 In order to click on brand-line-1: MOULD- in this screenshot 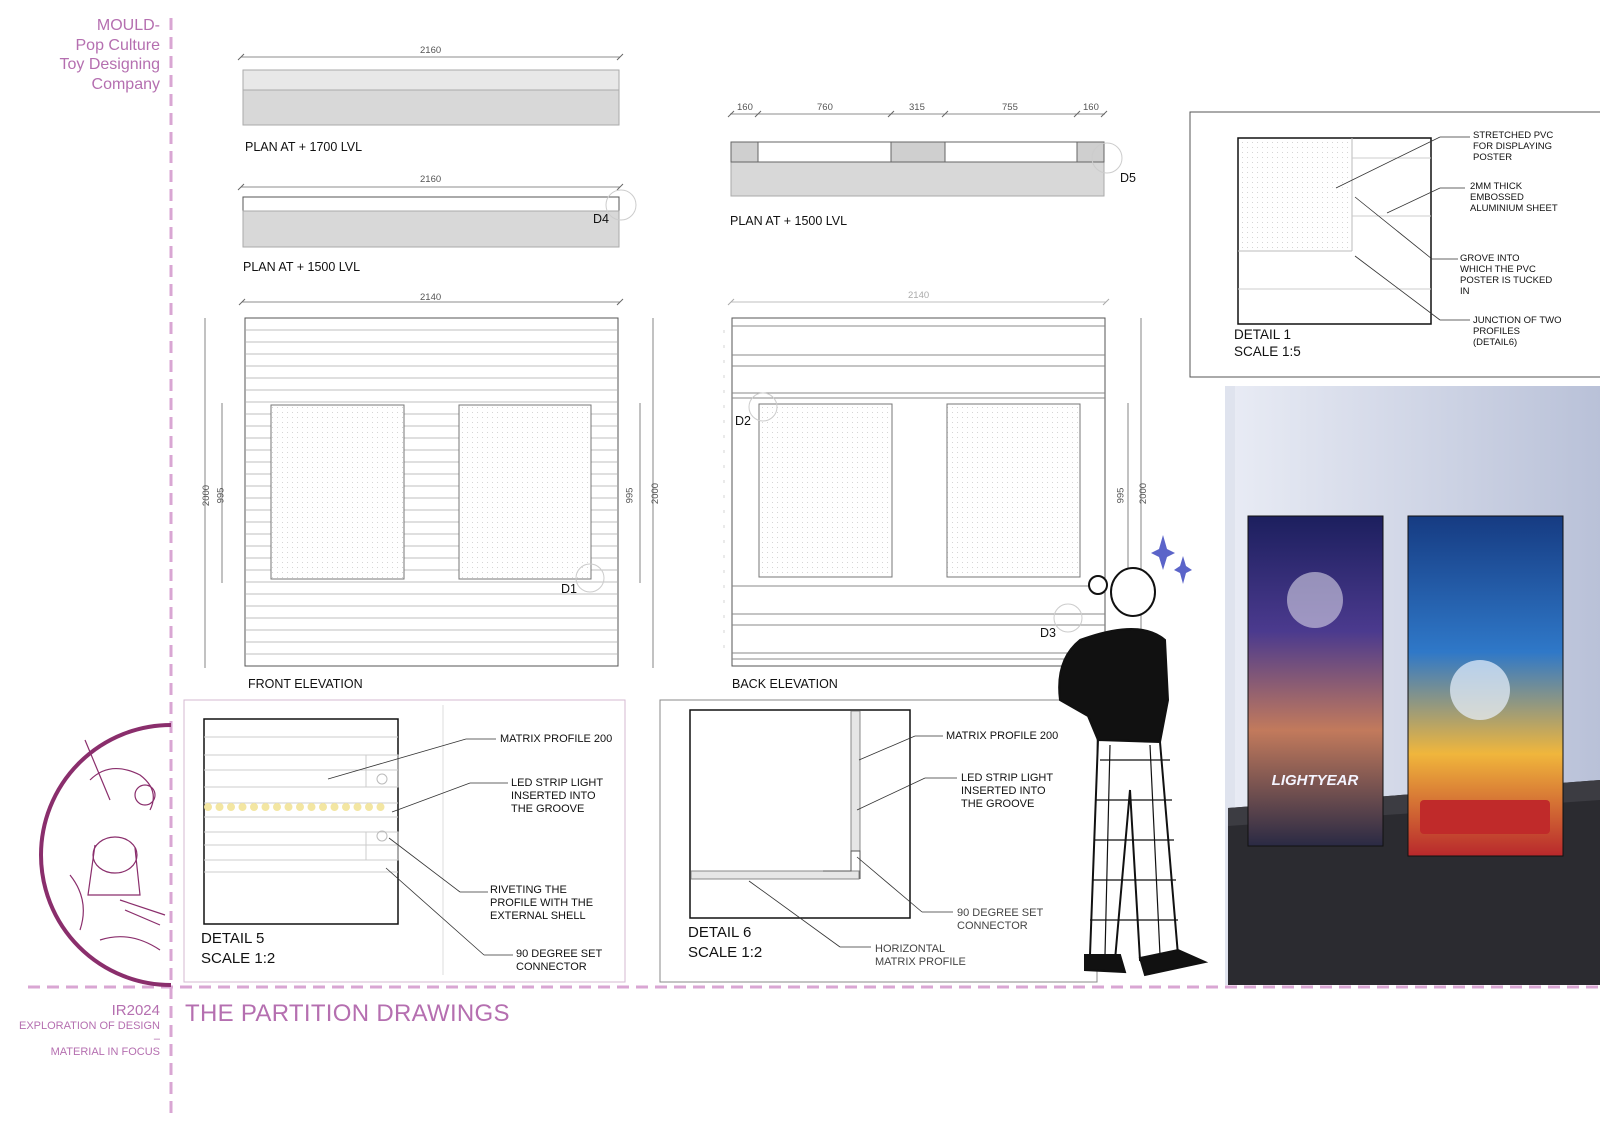, I will do `click(128, 25)`.